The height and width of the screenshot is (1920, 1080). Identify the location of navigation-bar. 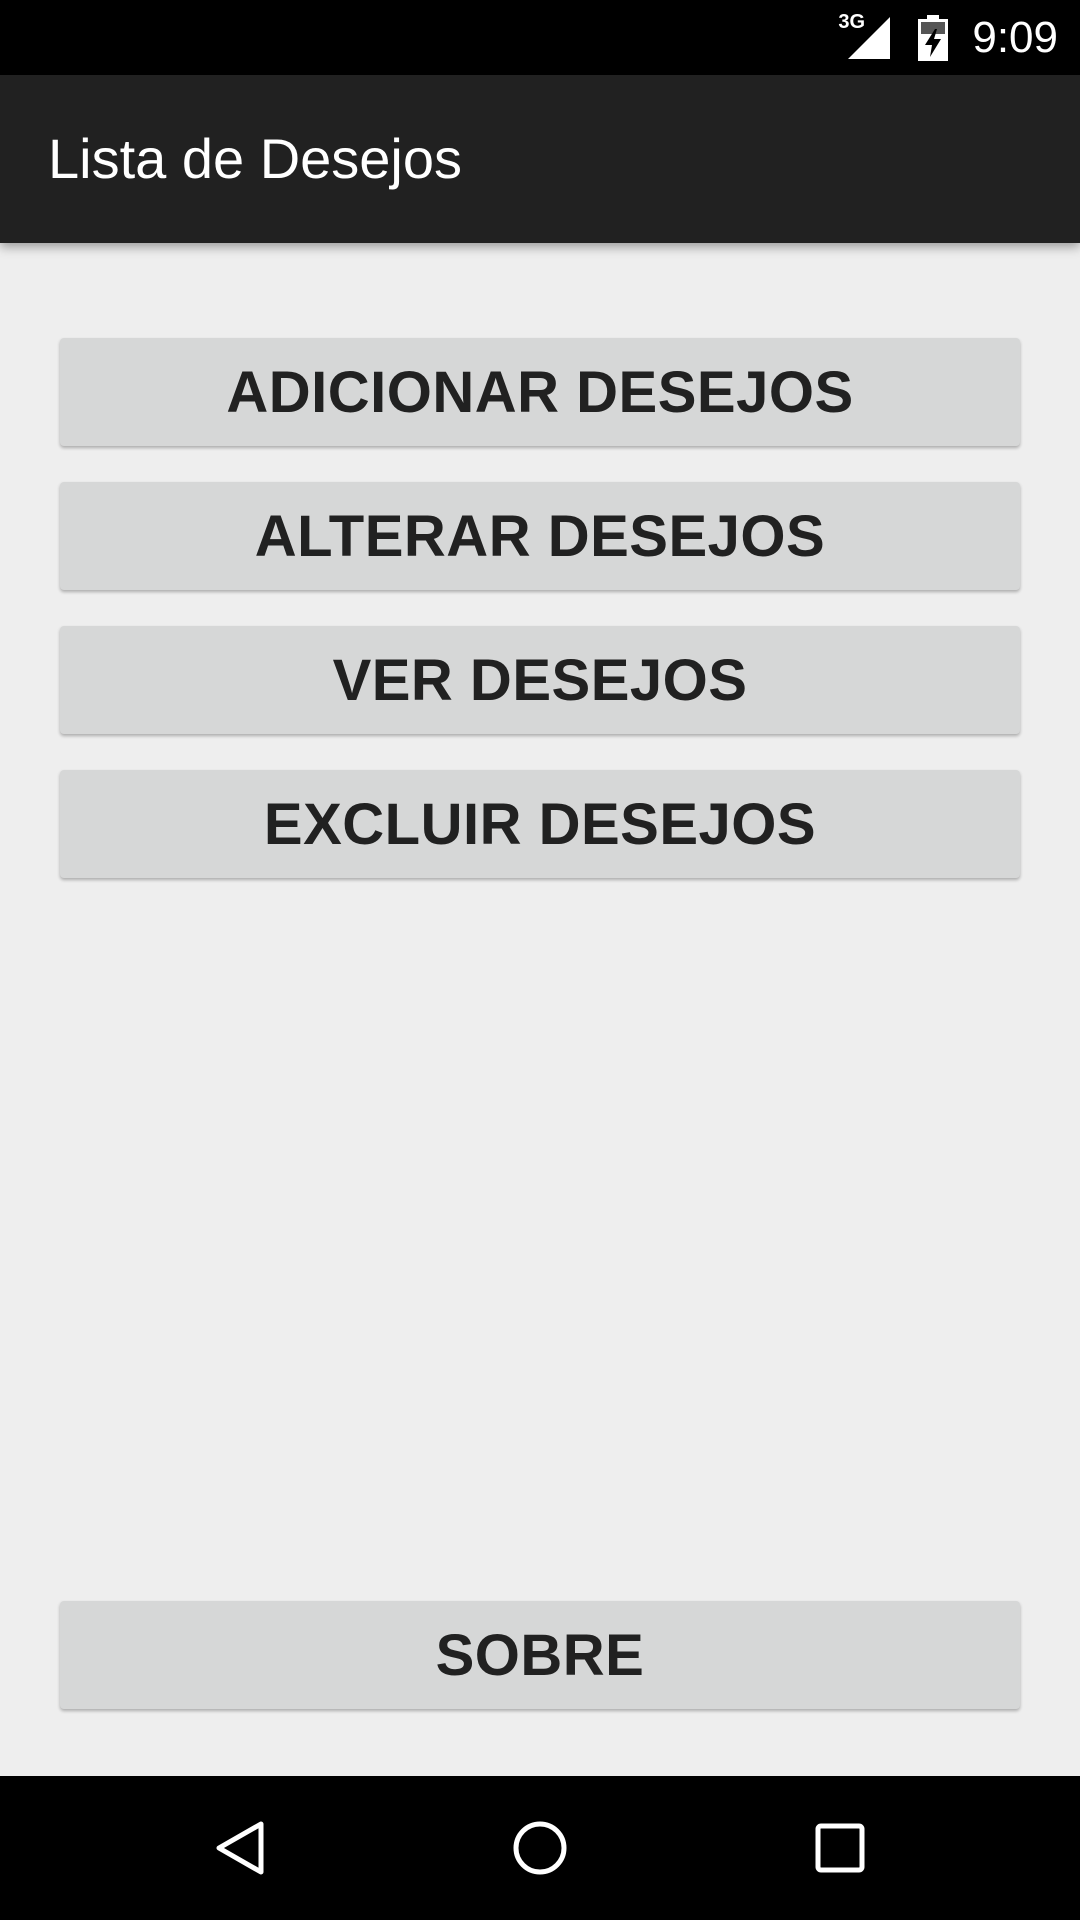
(540, 1848).